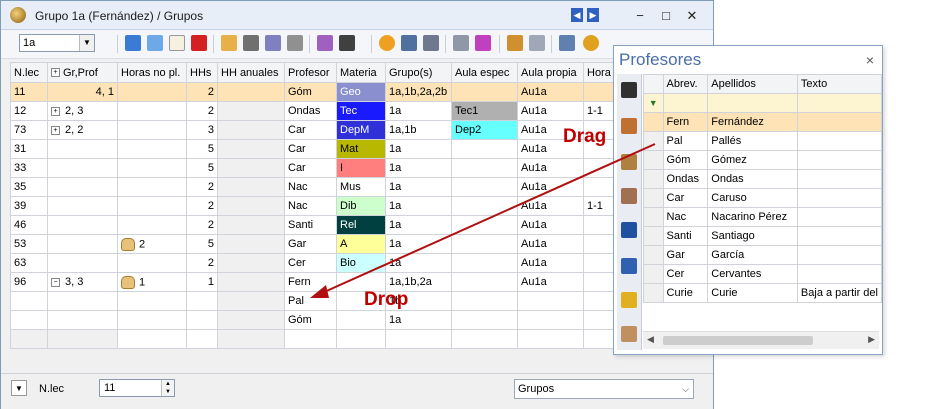  Describe the element at coordinates (386, 299) in the screenshot. I see `drop-annotation: Drop` at that location.